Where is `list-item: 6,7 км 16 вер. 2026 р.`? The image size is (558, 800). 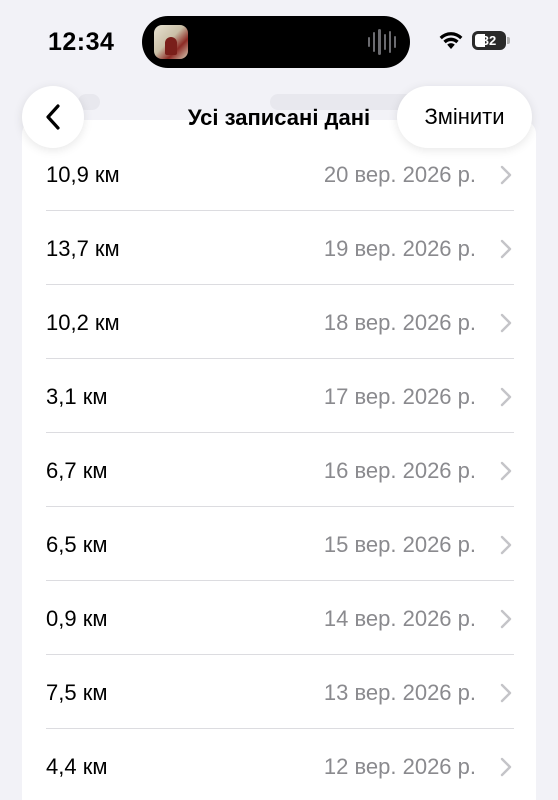 list-item: 6,7 км 16 вер. 2026 р. is located at coordinates (279, 470).